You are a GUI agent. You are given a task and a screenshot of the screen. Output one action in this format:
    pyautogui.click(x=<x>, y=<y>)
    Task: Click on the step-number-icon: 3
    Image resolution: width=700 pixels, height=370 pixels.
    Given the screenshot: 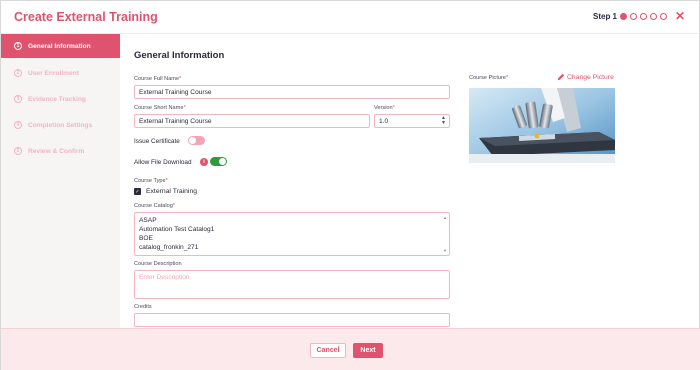 What is the action you would take?
    pyautogui.click(x=18, y=99)
    